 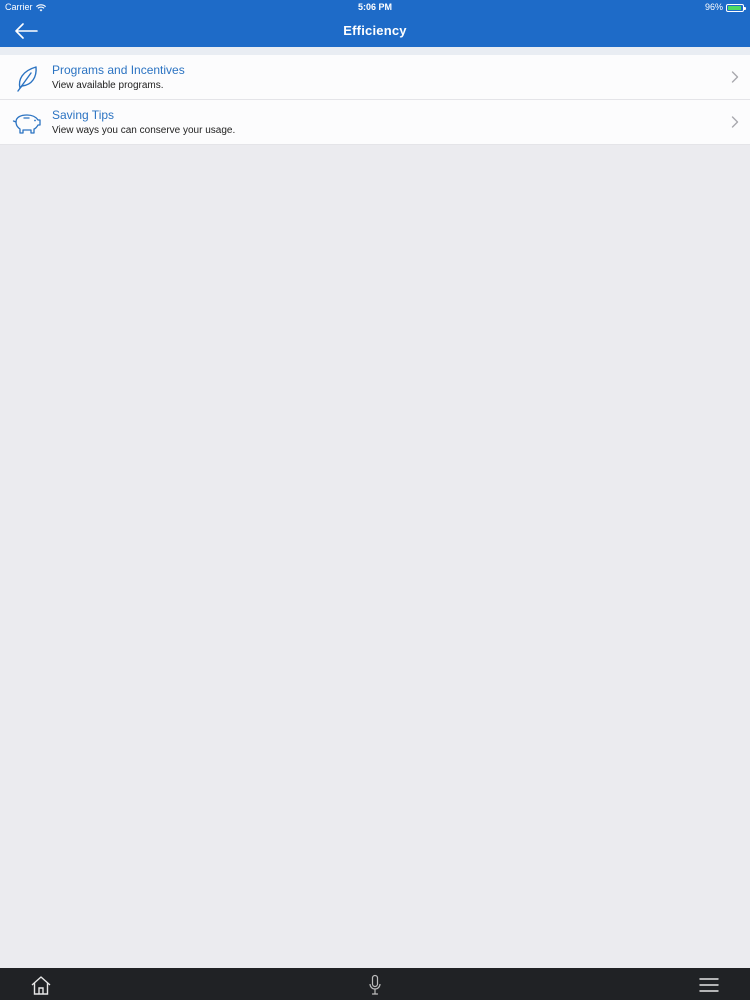 I want to click on home-icon, so click(x=41, y=985).